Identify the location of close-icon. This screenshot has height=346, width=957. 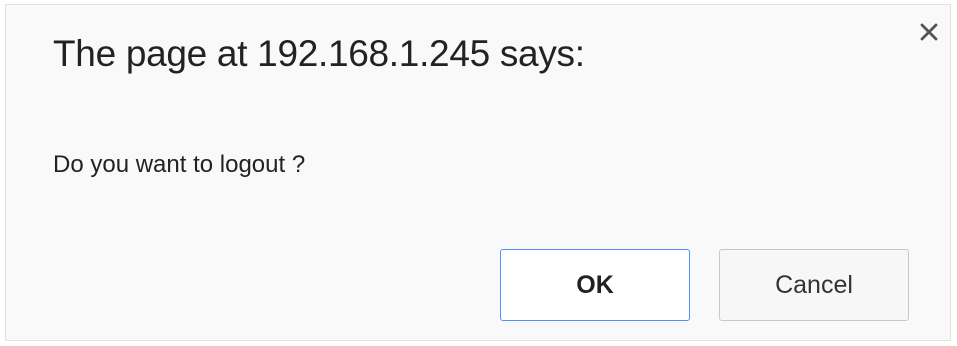
(929, 32).